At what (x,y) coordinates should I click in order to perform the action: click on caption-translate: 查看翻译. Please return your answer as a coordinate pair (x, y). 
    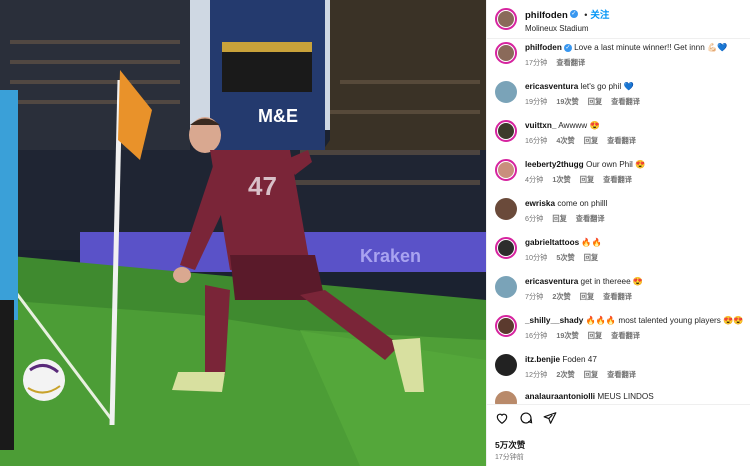
    Looking at the image, I should click on (570, 62).